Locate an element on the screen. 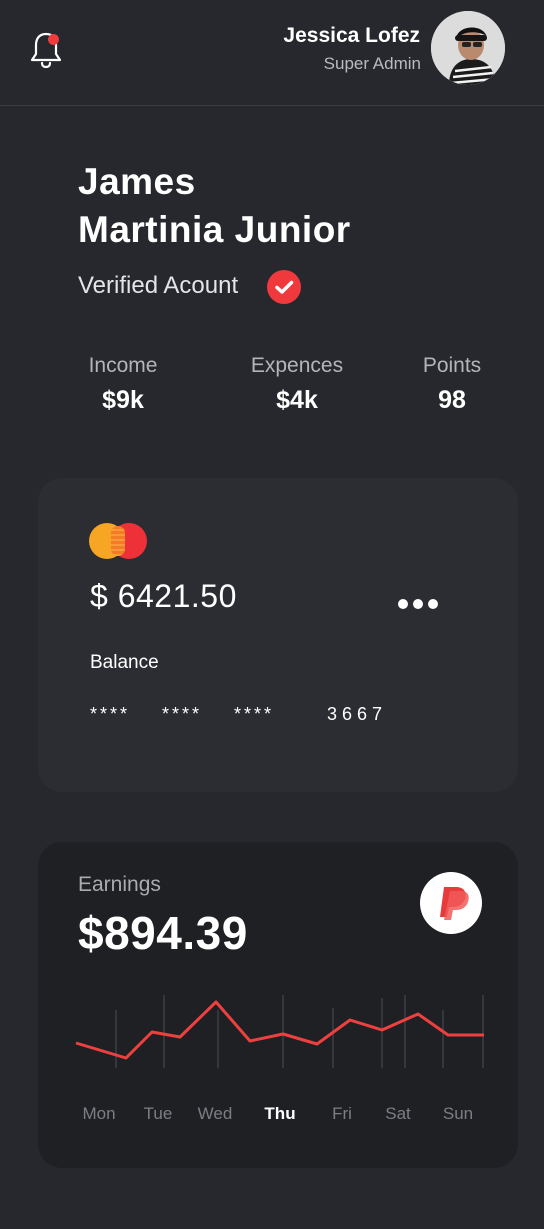  stat-label: Expences is located at coordinates (297, 365).